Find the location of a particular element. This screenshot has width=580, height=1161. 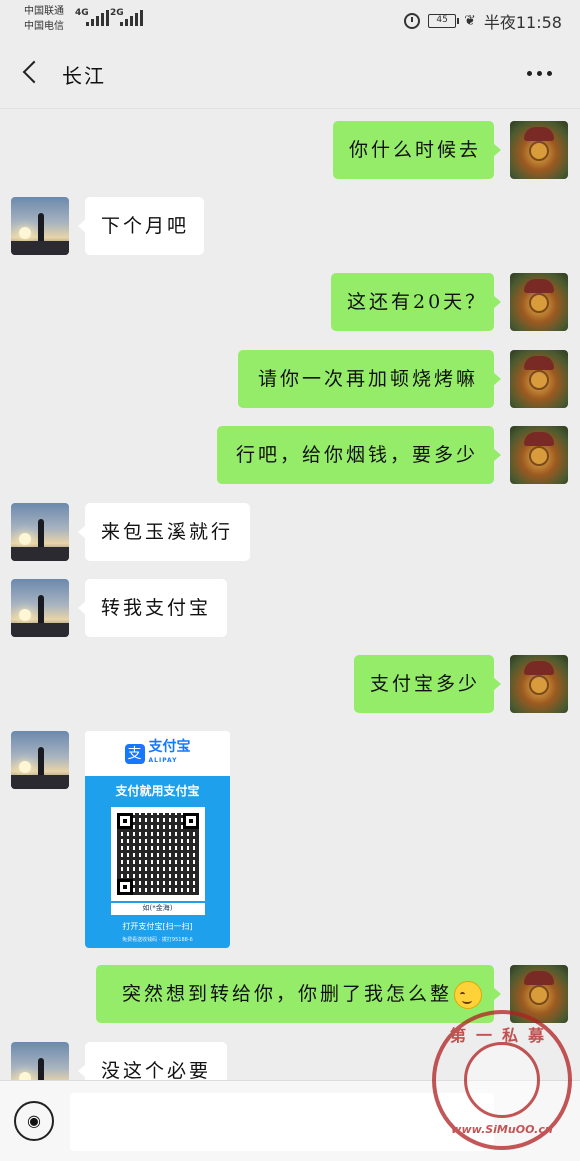

carrier-1: 中国联通 is located at coordinates (44, 11).